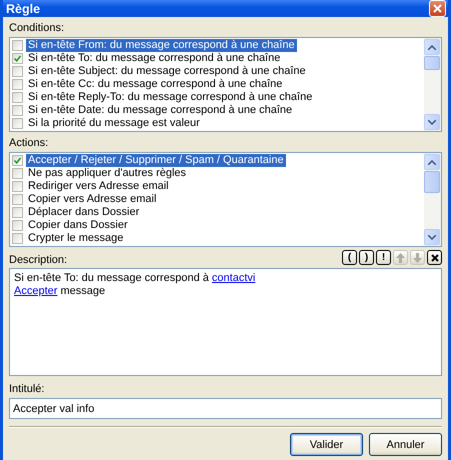 Image resolution: width=451 pixels, height=460 pixels. What do you see at coordinates (326, 444) in the screenshot?
I see `dialog-button: Valider` at bounding box center [326, 444].